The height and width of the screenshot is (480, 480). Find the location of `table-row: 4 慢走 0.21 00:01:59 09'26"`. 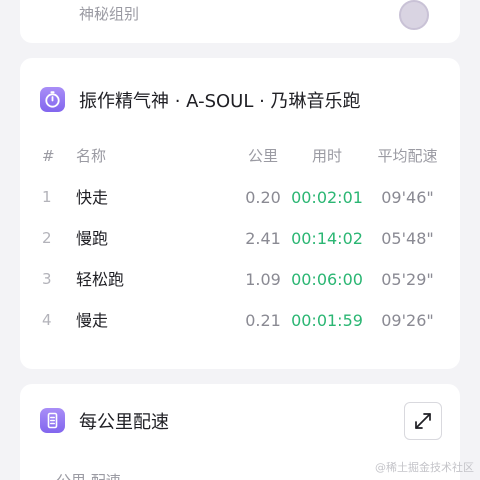

table-row: 4 慢走 0.21 00:01:59 09'26" is located at coordinates (240, 320).